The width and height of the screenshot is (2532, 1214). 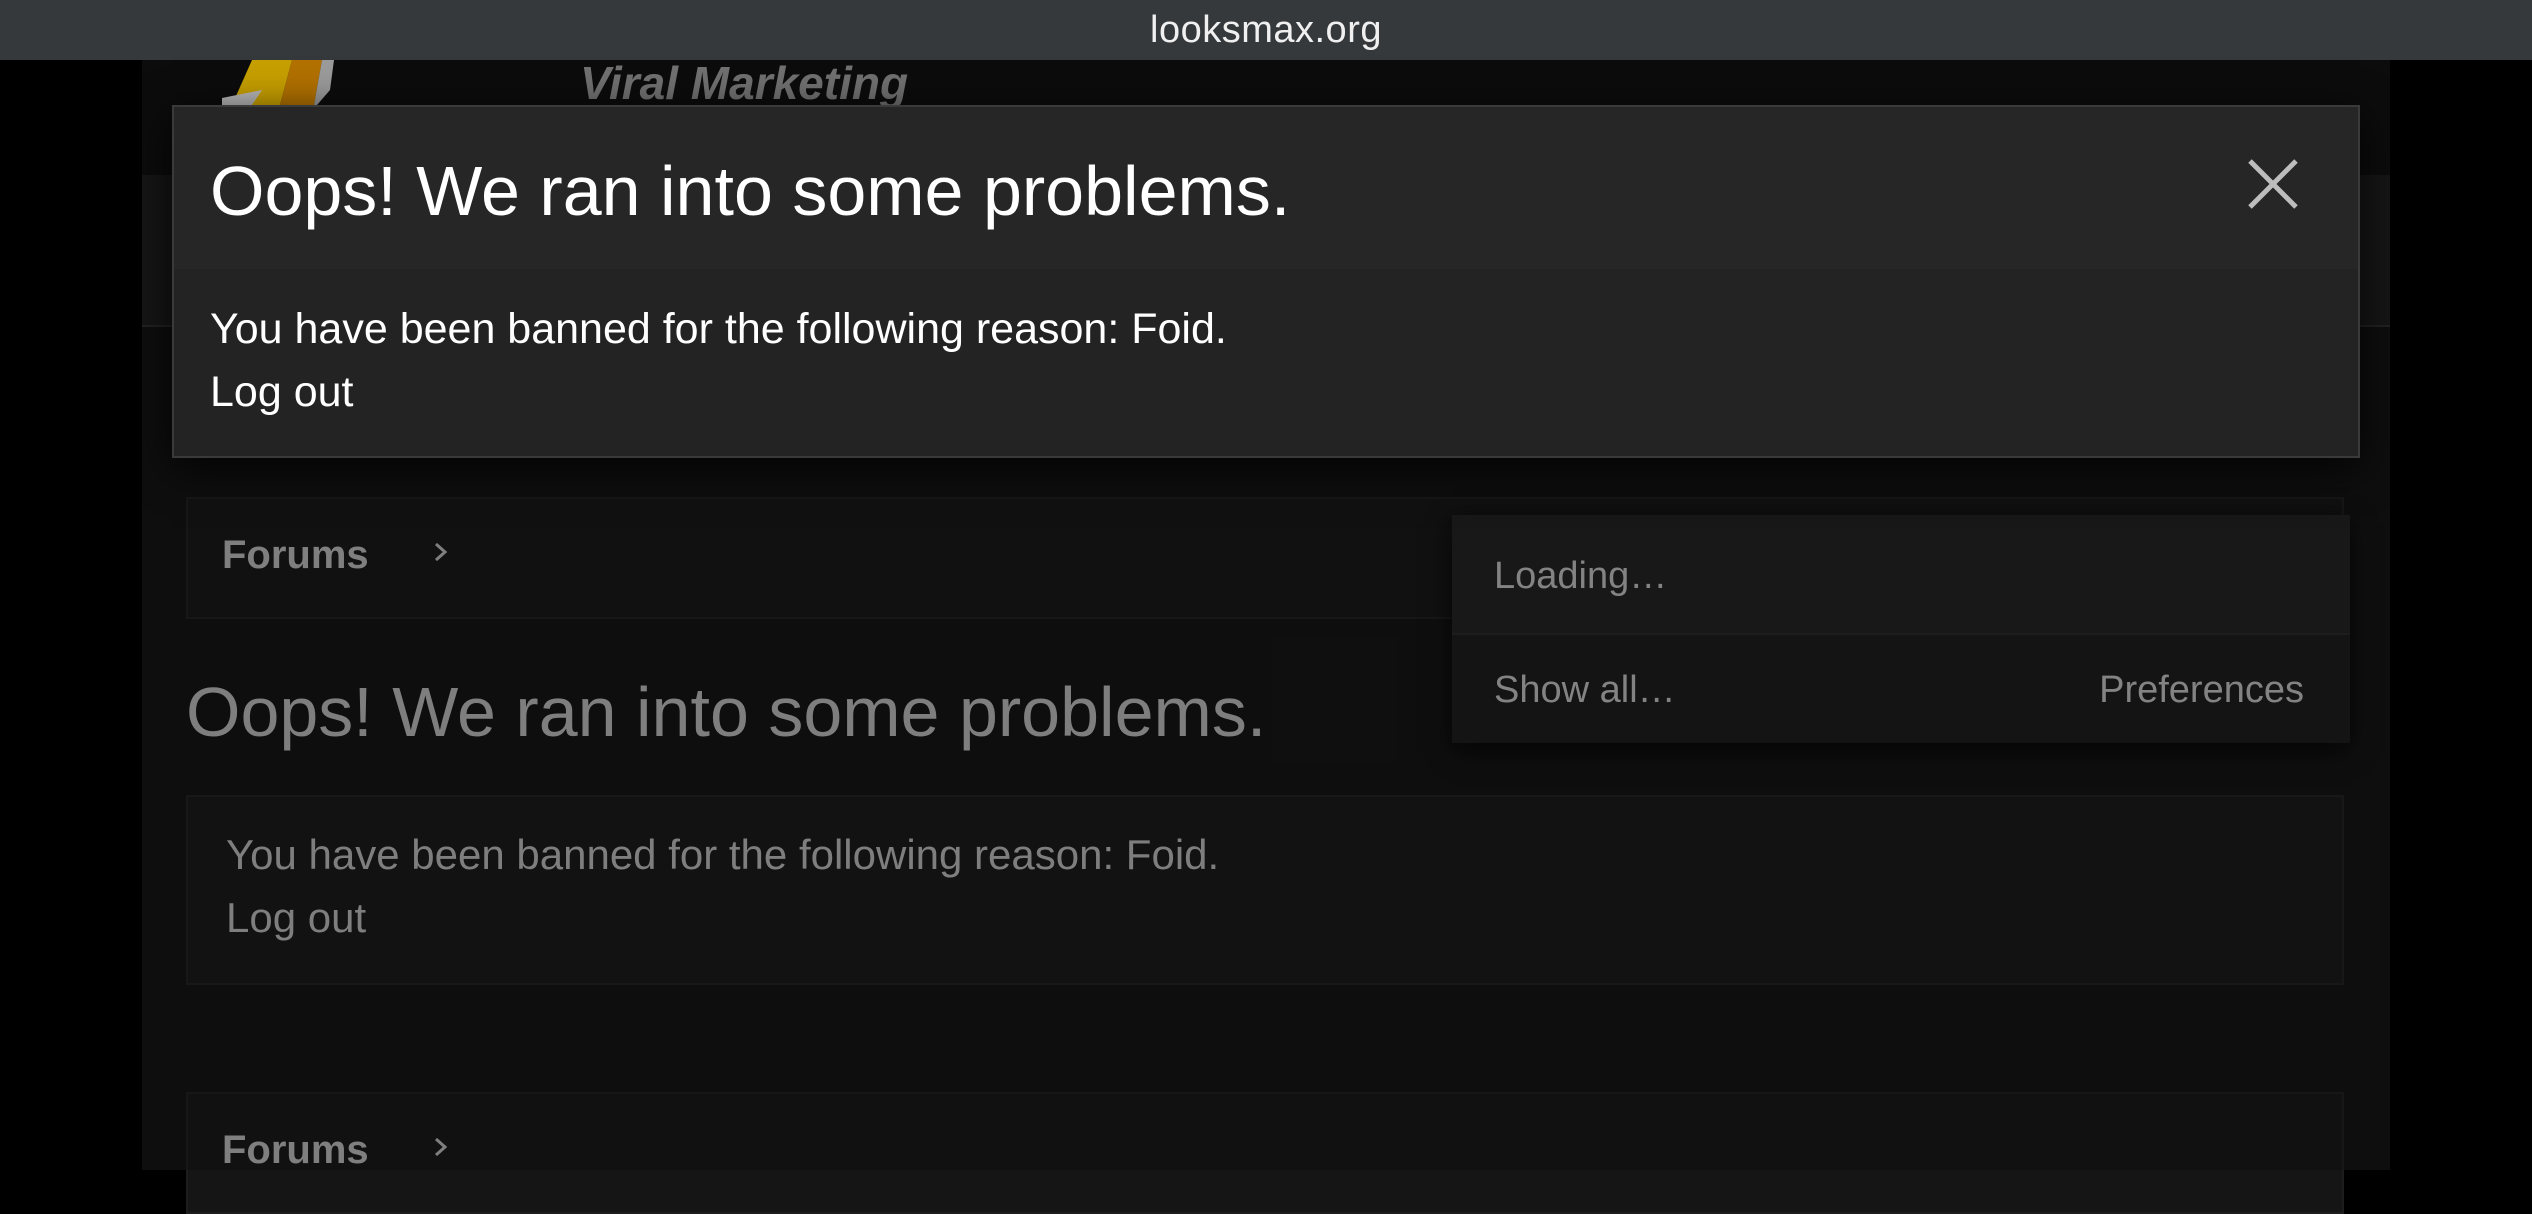 I want to click on modal-header: Oops! We ran into some problems., so click(x=1266, y=188).